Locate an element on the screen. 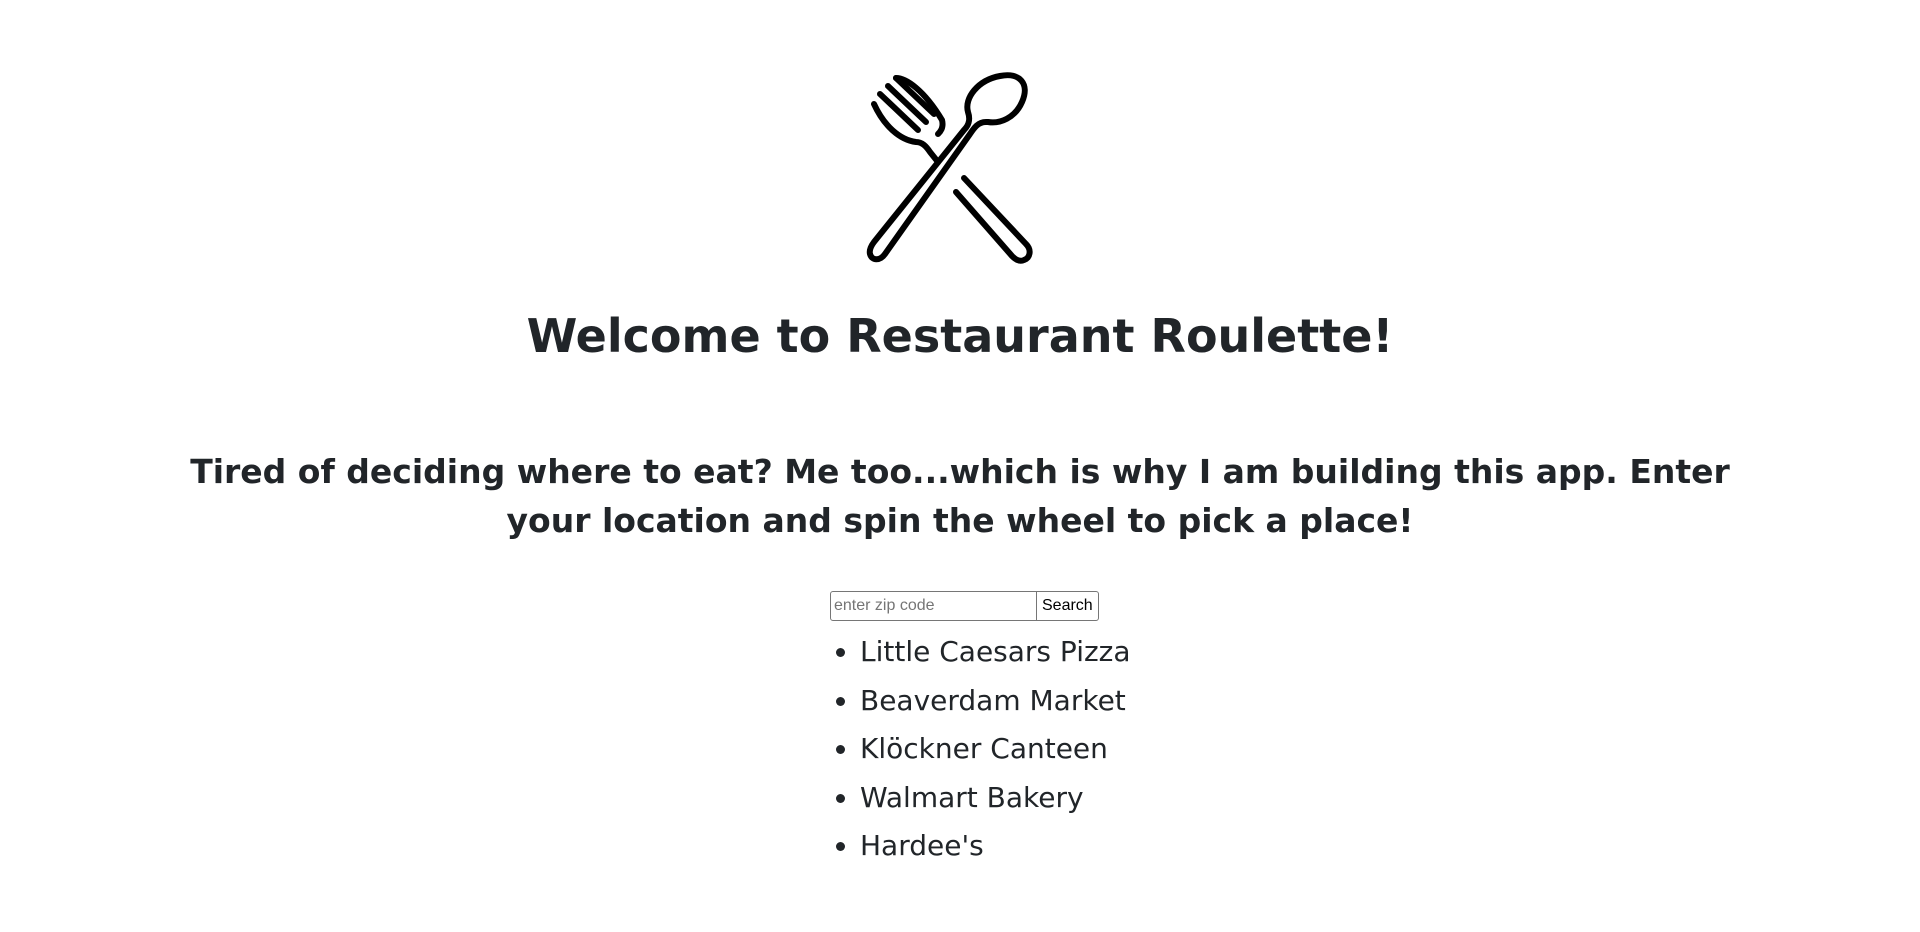 This screenshot has height=932, width=1920. list-item: Beaverdam Market is located at coordinates (995, 701).